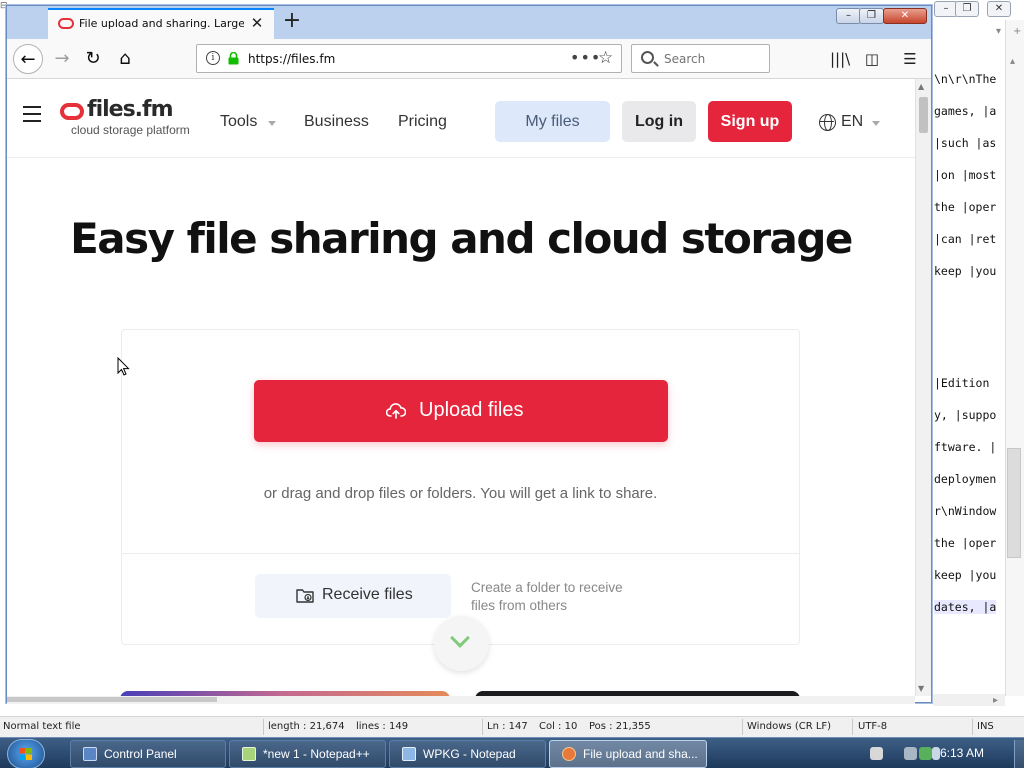  Describe the element at coordinates (569, 754) in the screenshot. I see `firefox-icon` at that location.